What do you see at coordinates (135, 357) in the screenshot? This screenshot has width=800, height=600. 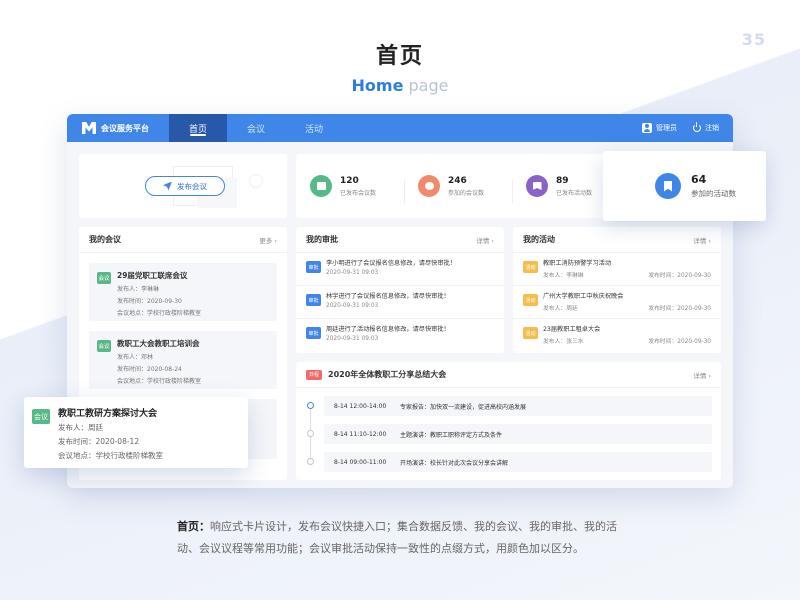 I see `item-publisher: 发布人：邓林` at bounding box center [135, 357].